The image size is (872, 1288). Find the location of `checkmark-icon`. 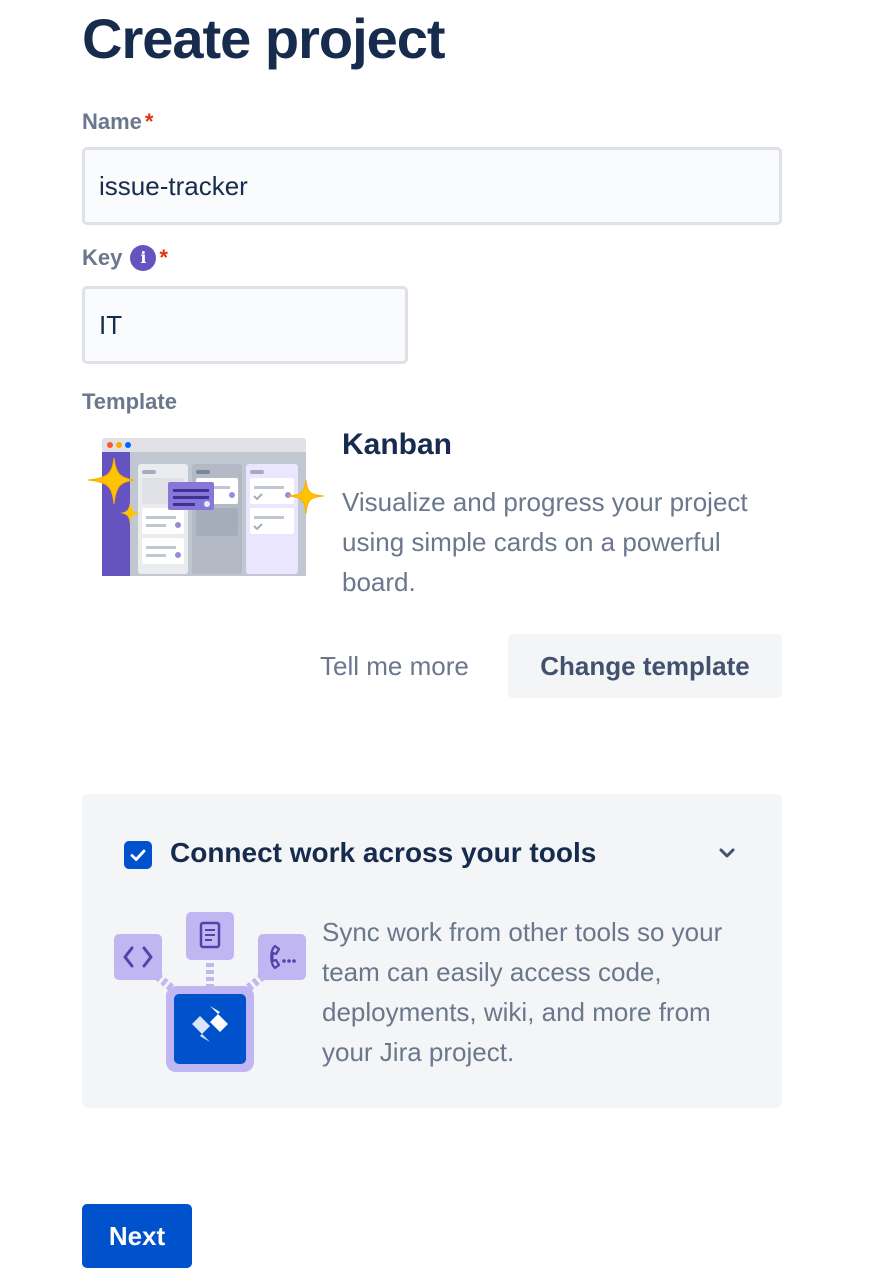

checkmark-icon is located at coordinates (138, 855).